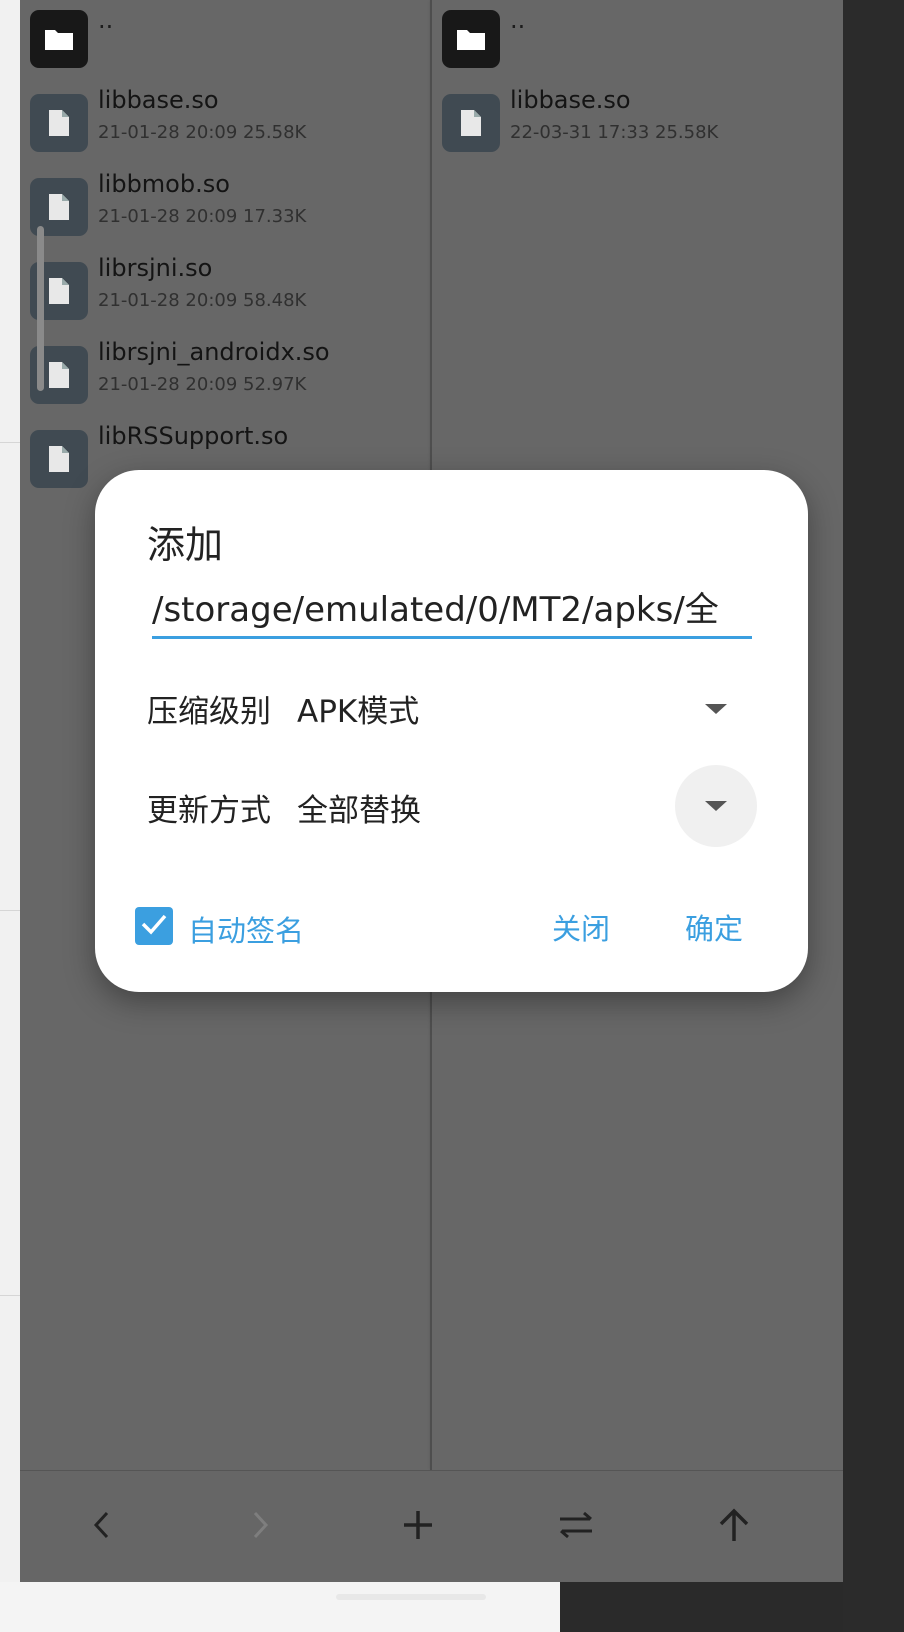  What do you see at coordinates (452, 610) in the screenshot?
I see `path-input` at bounding box center [452, 610].